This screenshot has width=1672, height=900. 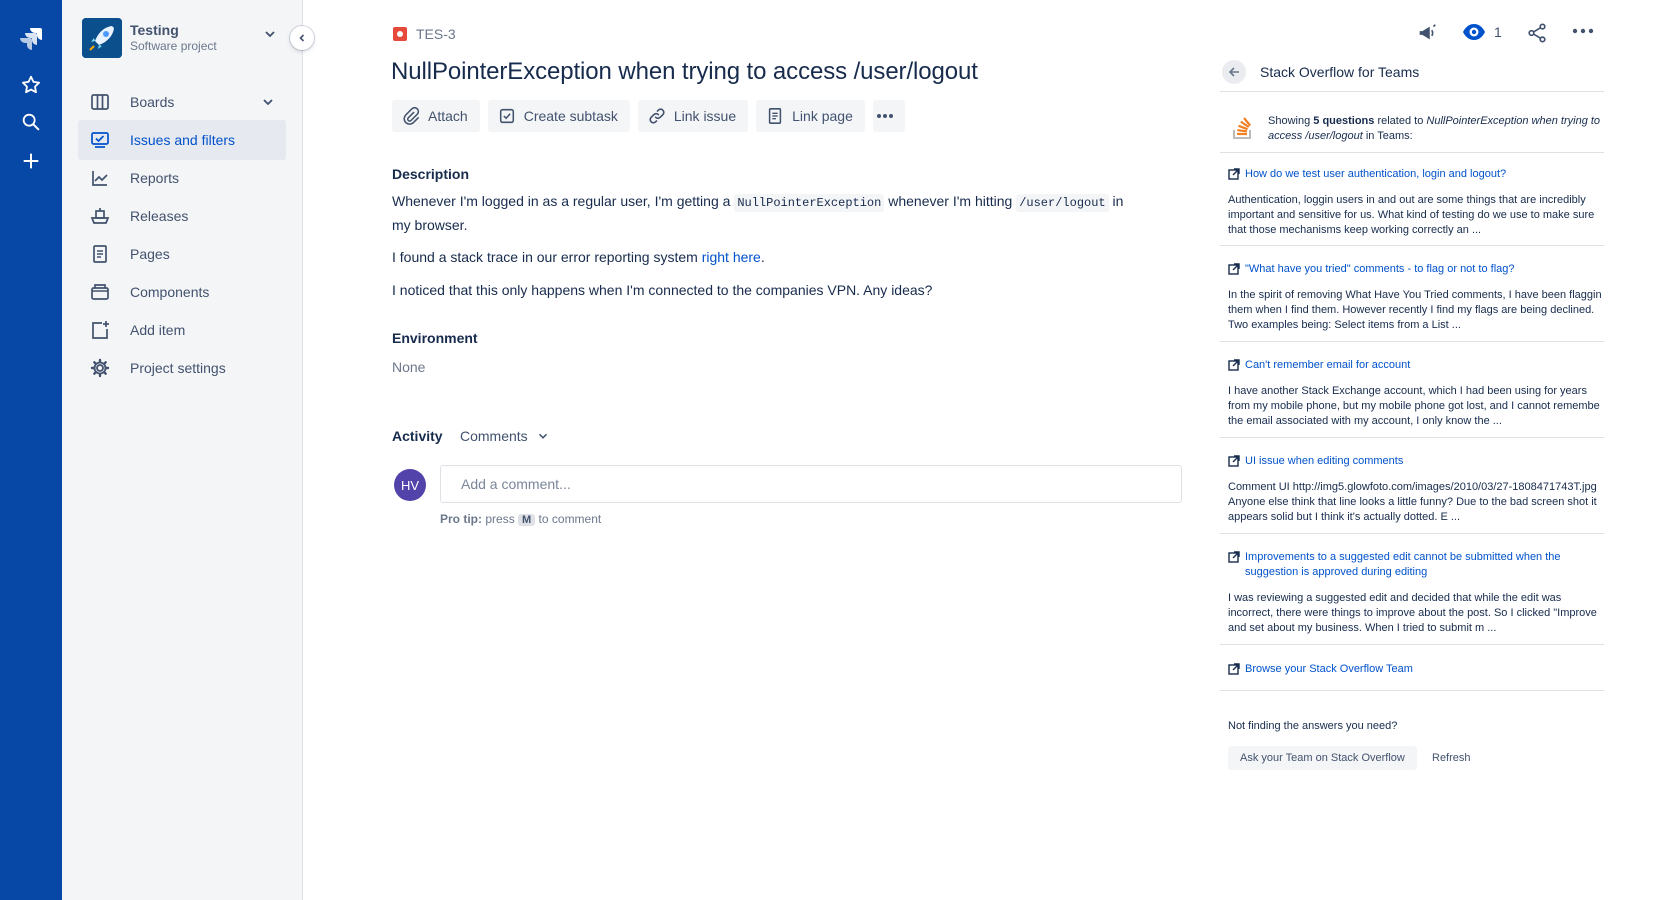 What do you see at coordinates (810, 116) in the screenshot?
I see `link-page-button: Link page` at bounding box center [810, 116].